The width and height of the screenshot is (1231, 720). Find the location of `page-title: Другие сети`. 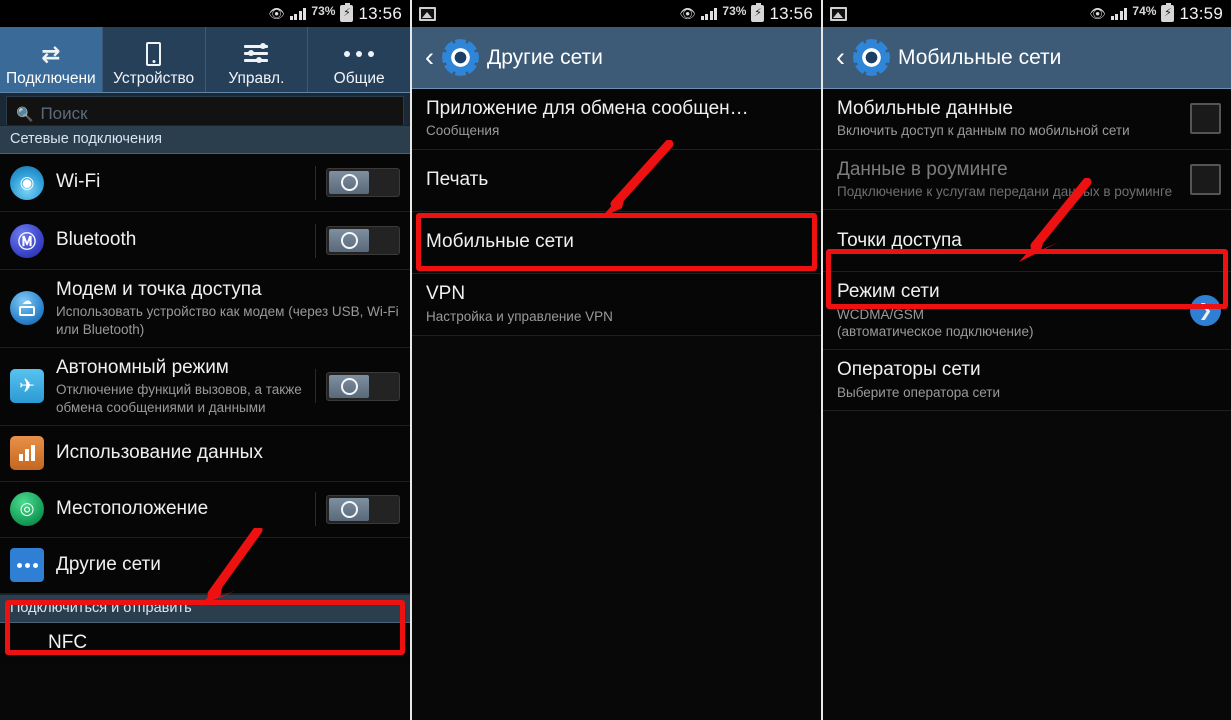

page-title: Другие сети is located at coordinates (545, 57).